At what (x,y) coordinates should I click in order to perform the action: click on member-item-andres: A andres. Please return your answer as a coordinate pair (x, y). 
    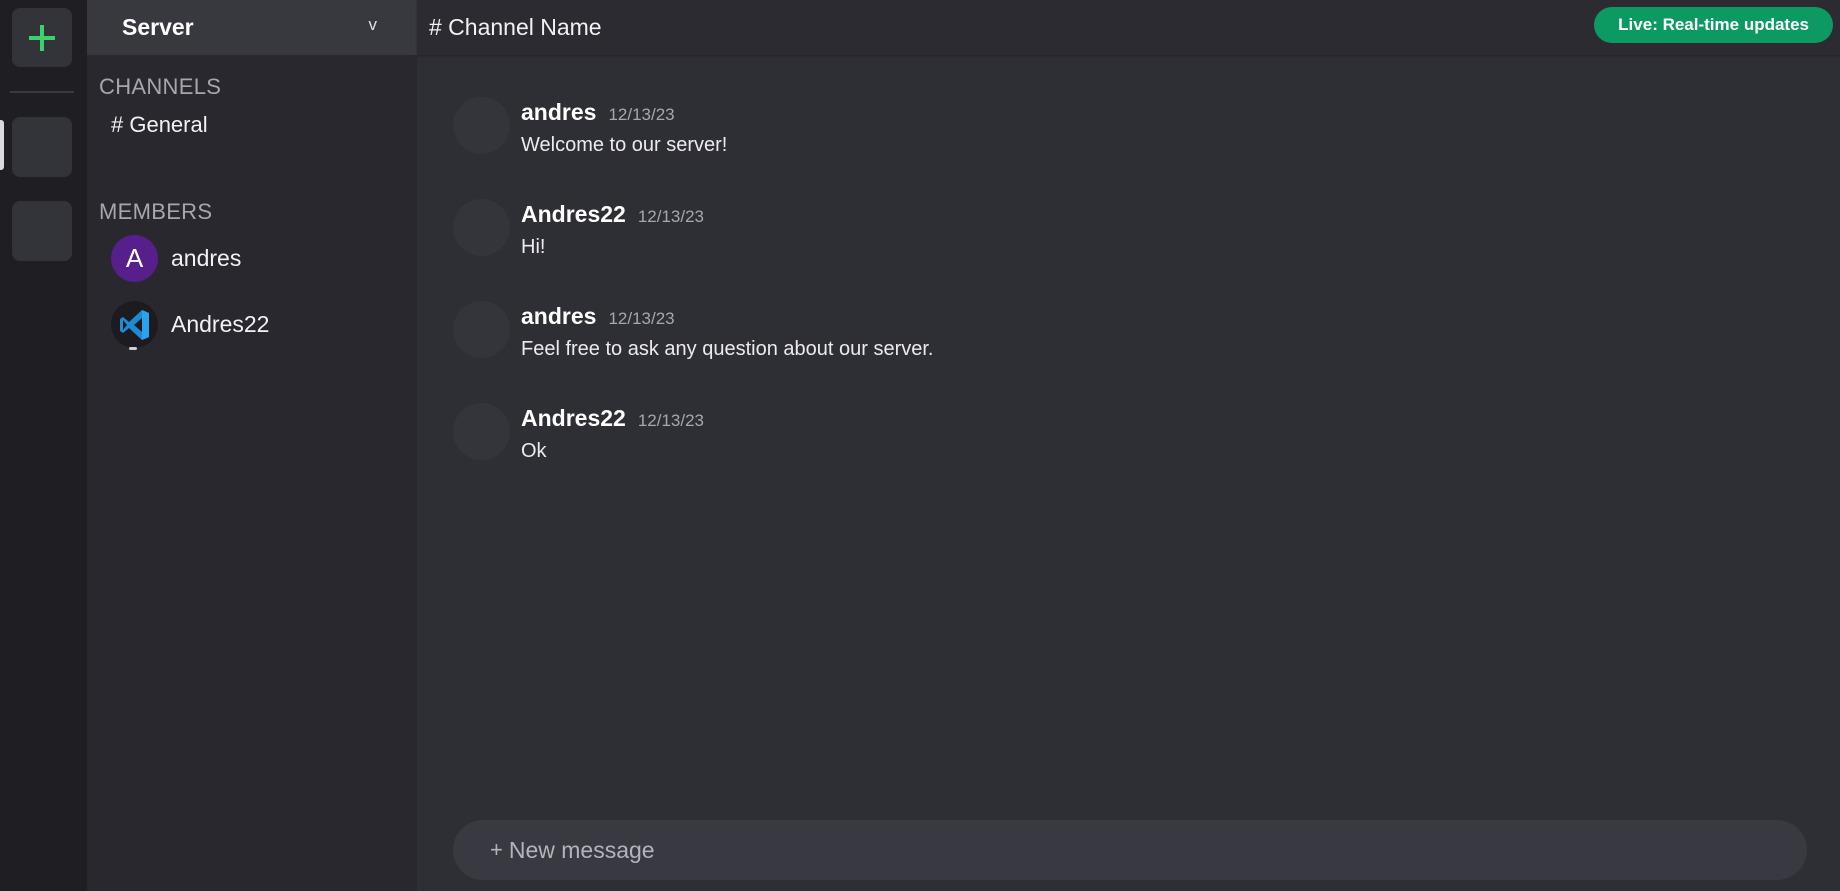
    Looking at the image, I should click on (176, 258).